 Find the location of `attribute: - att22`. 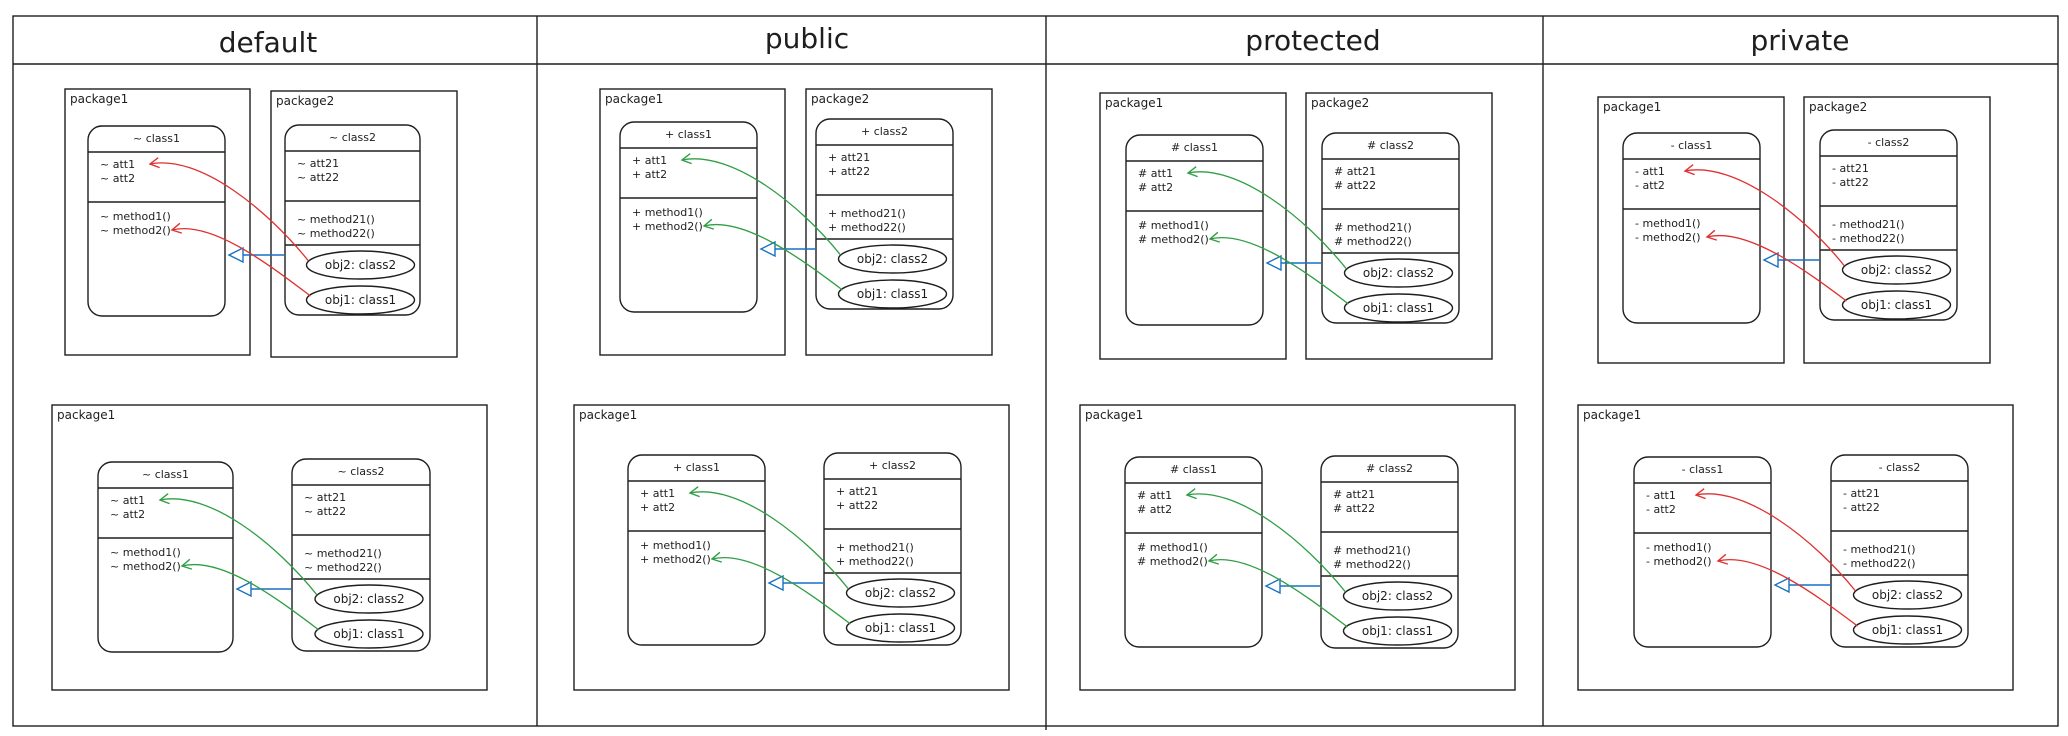

attribute: - att22 is located at coordinates (1861, 507).